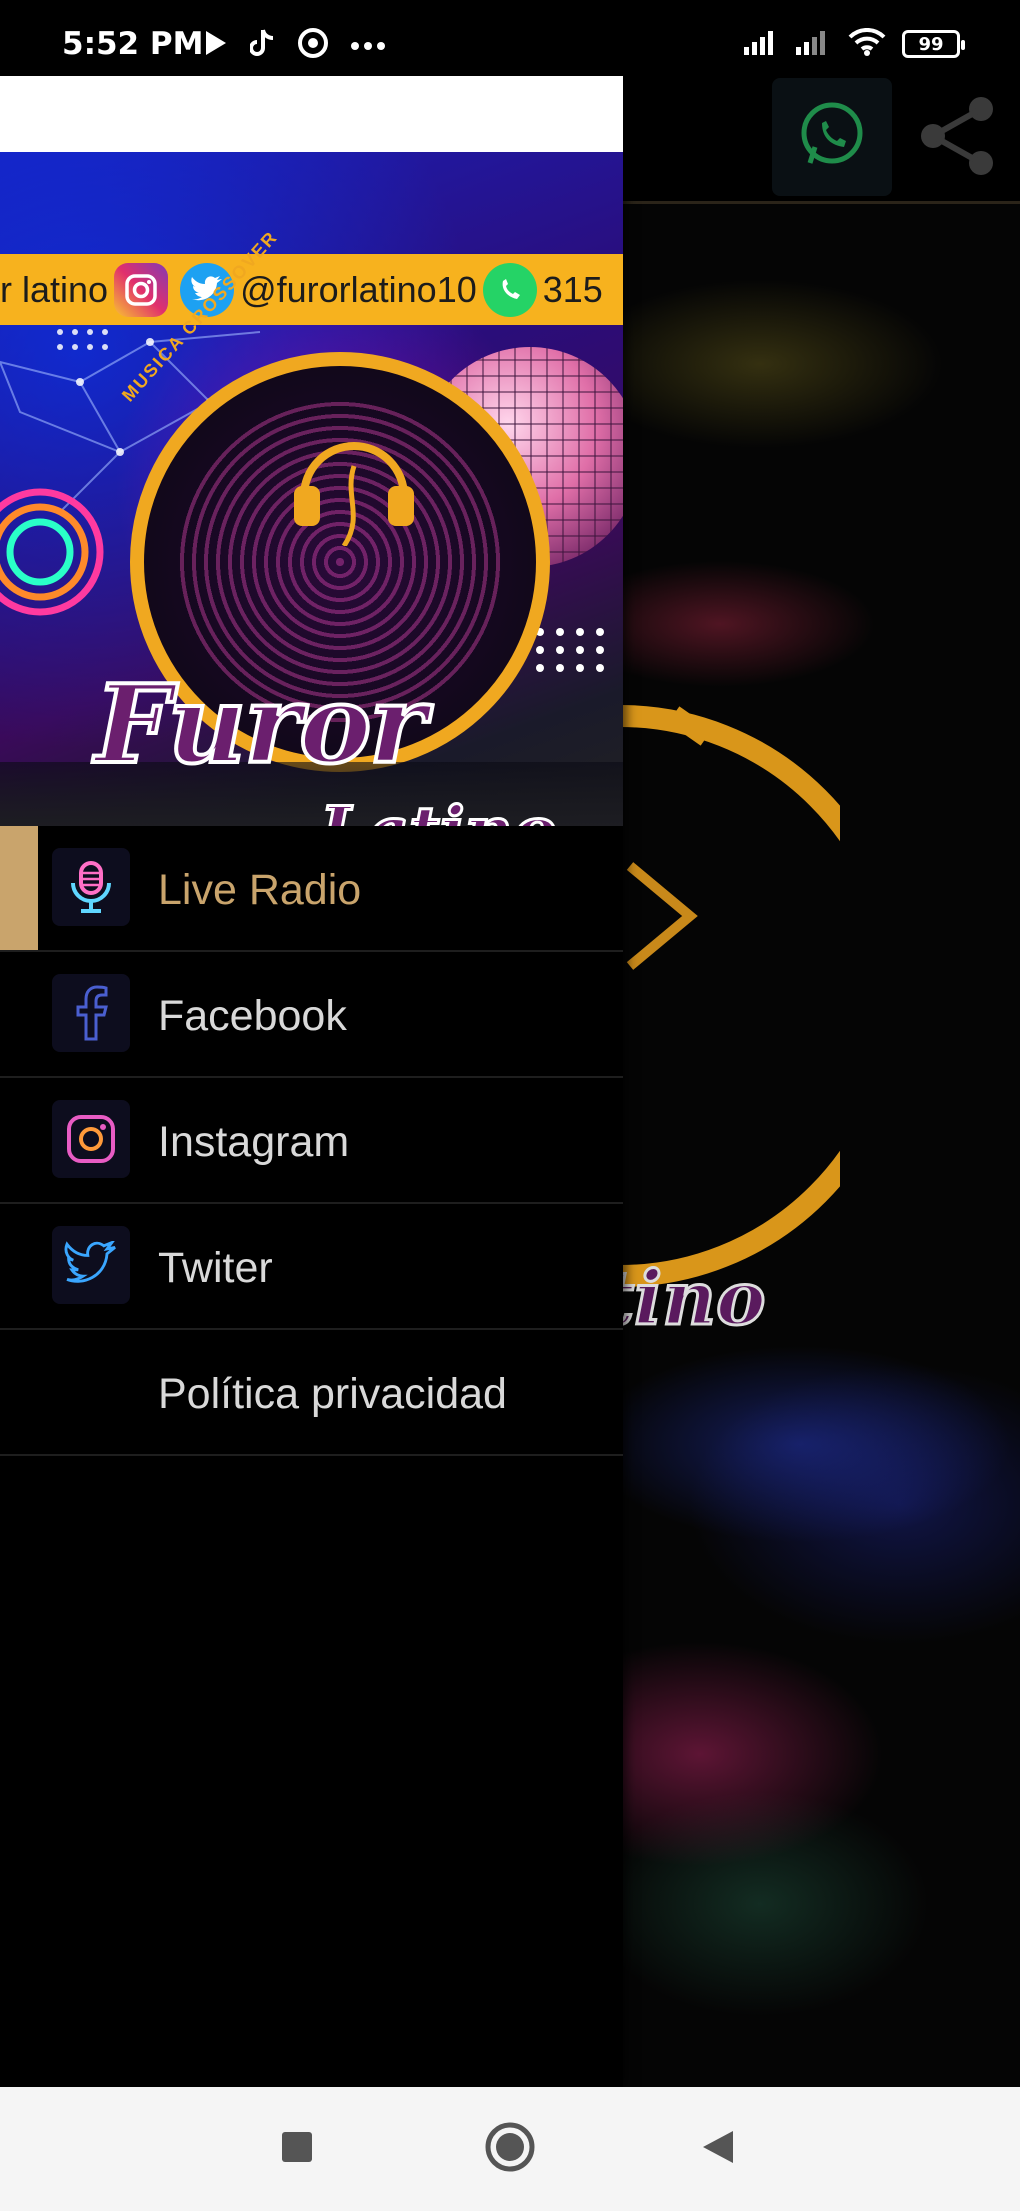  What do you see at coordinates (368, 45) in the screenshot?
I see `more-dots-icon` at bounding box center [368, 45].